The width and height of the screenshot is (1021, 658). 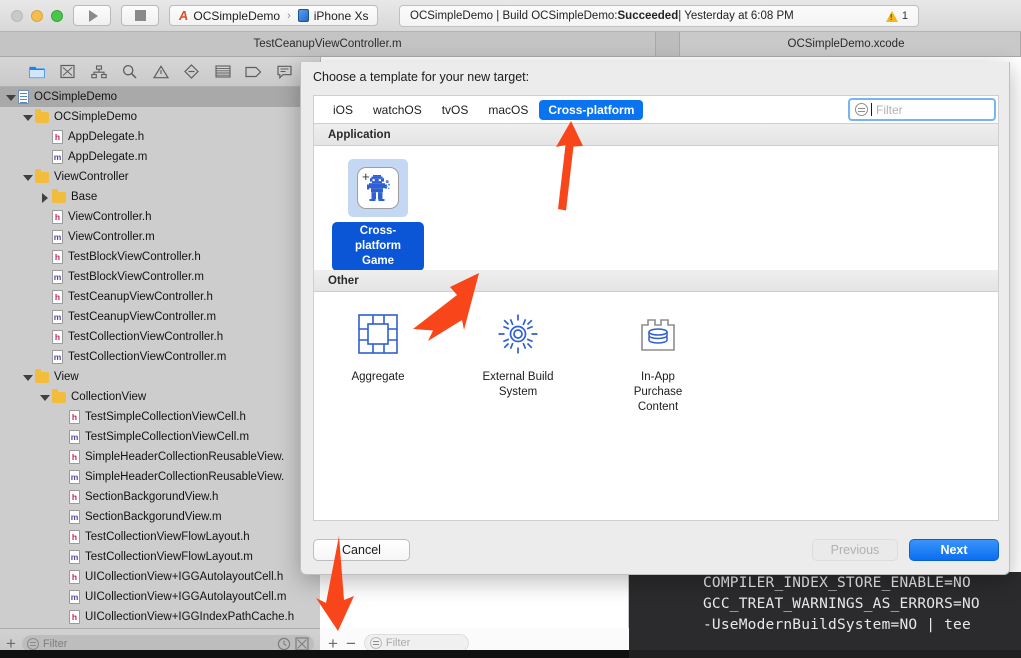 I want to click on tree-row: h AppDelegate.h, so click(x=160, y=137).